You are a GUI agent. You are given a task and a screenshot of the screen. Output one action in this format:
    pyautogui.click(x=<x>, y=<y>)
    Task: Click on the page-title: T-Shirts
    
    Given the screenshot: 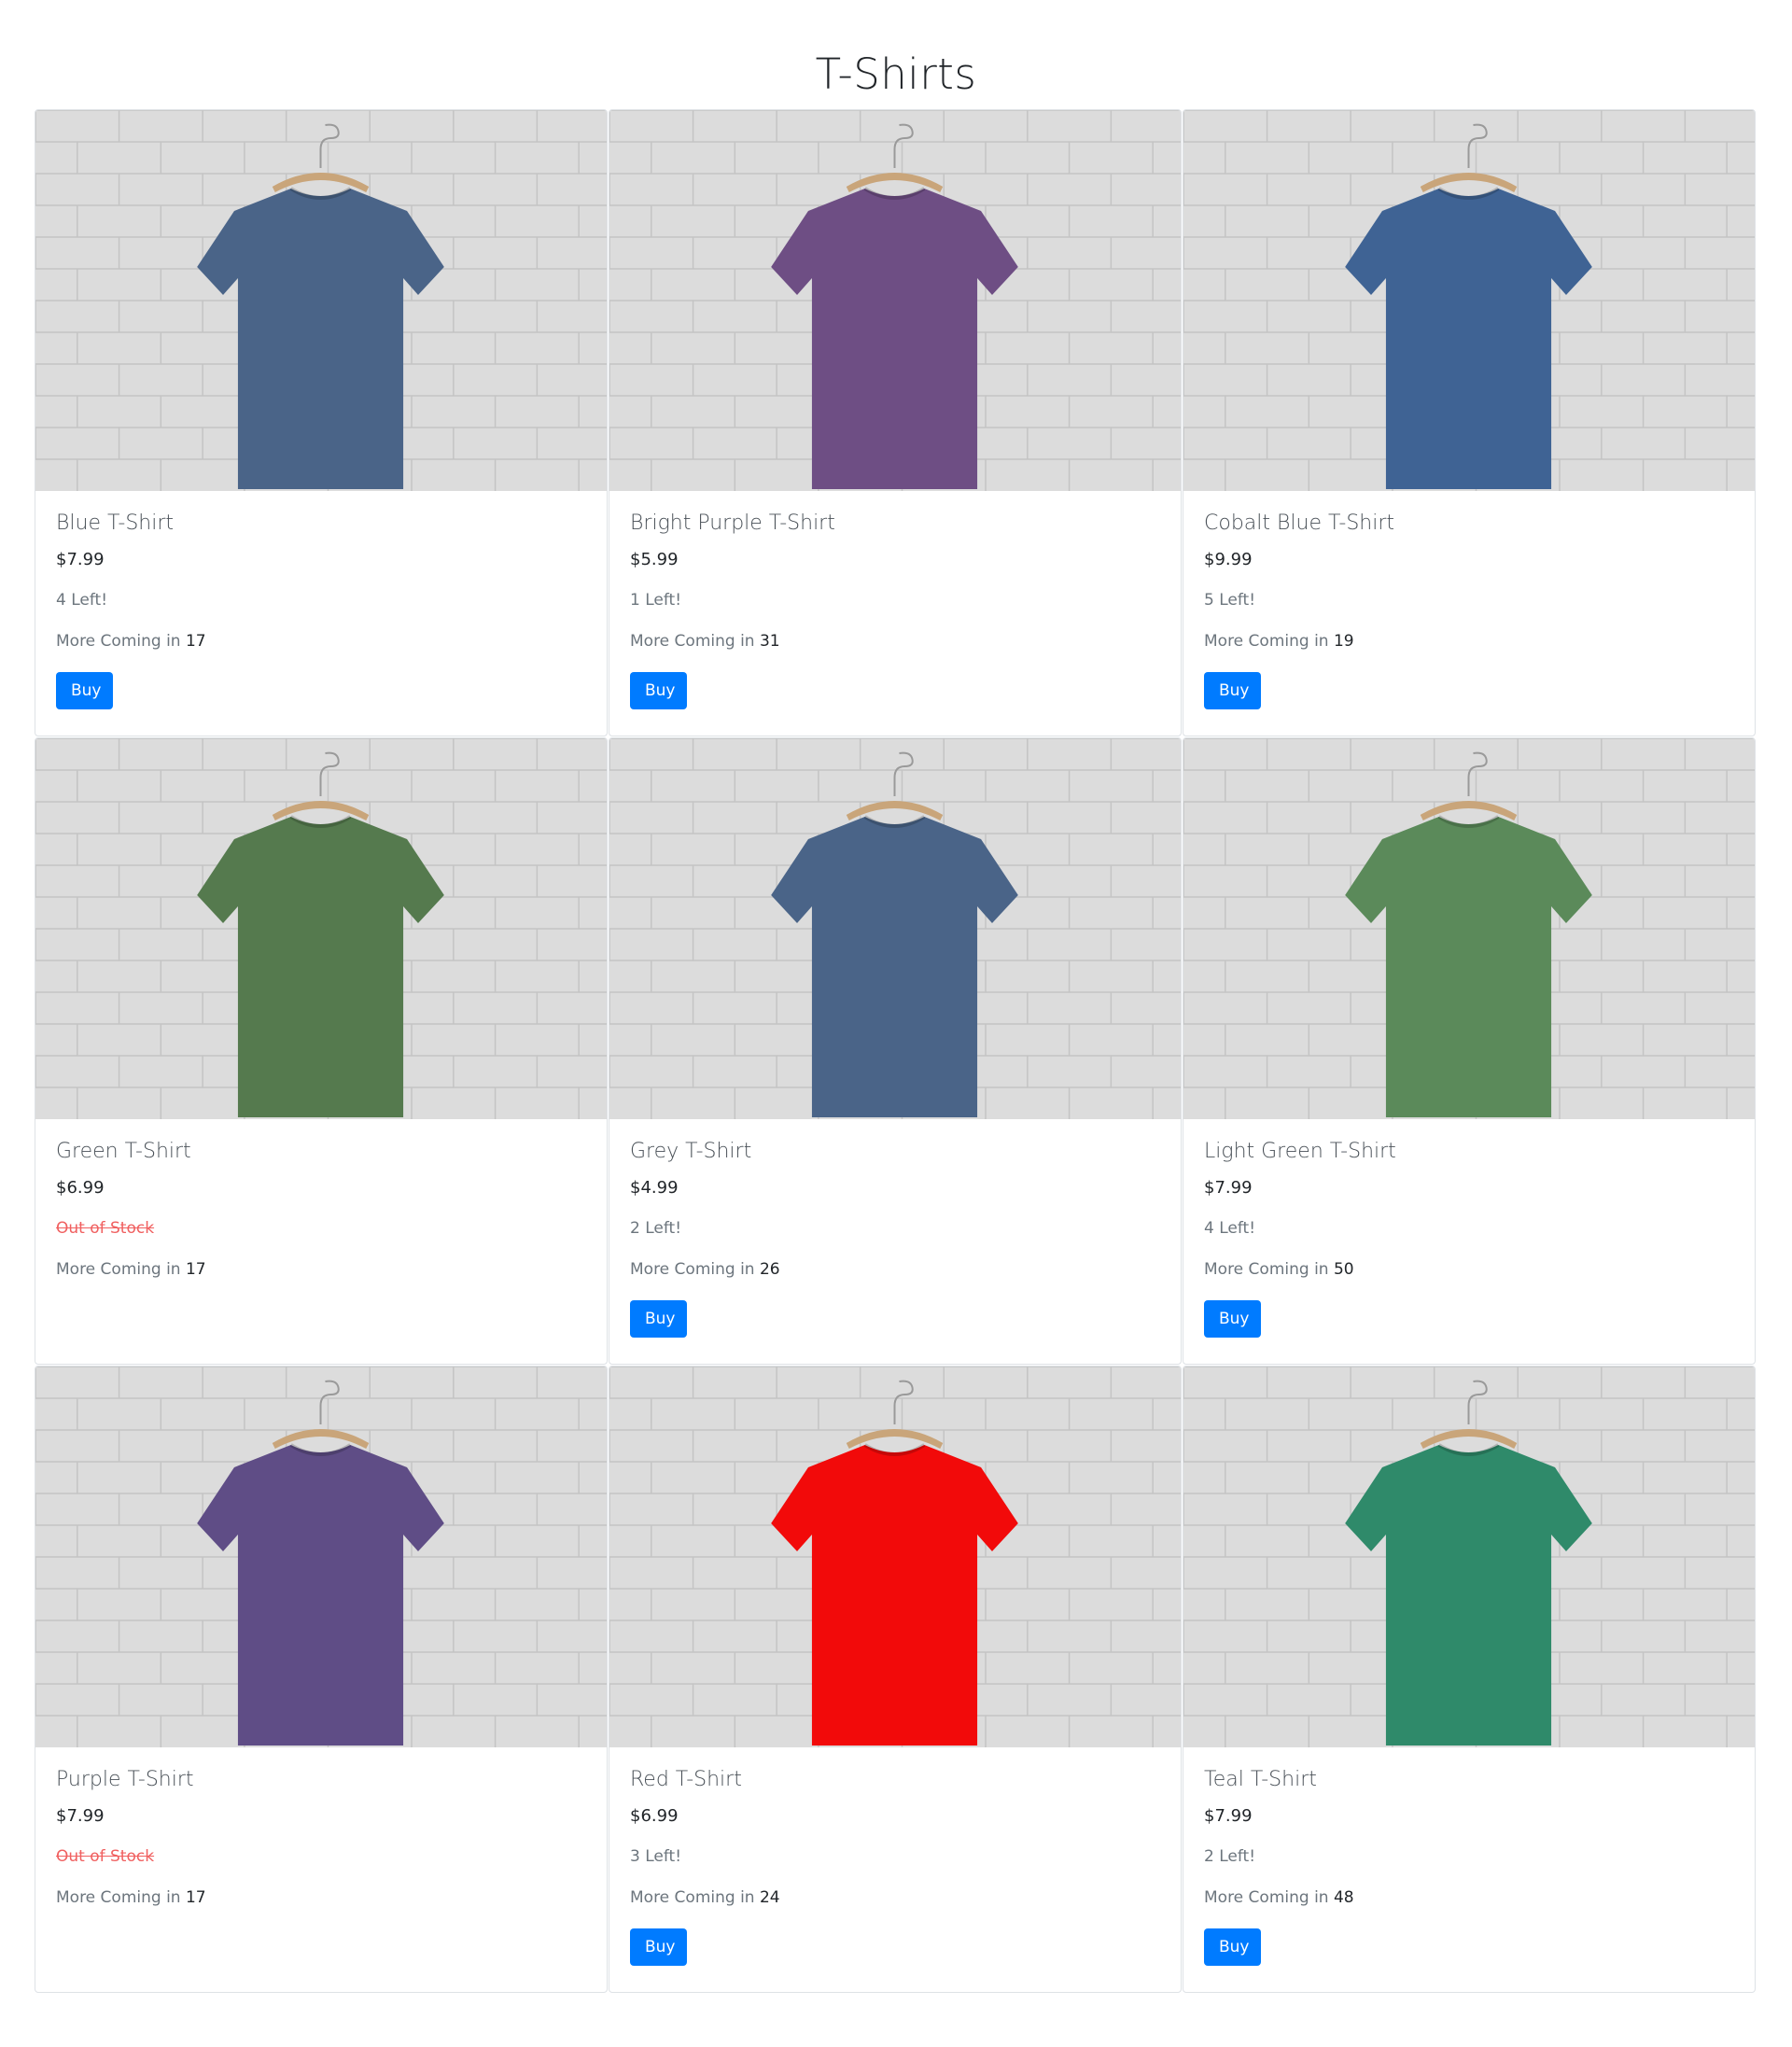 What is the action you would take?
    pyautogui.click(x=896, y=74)
    